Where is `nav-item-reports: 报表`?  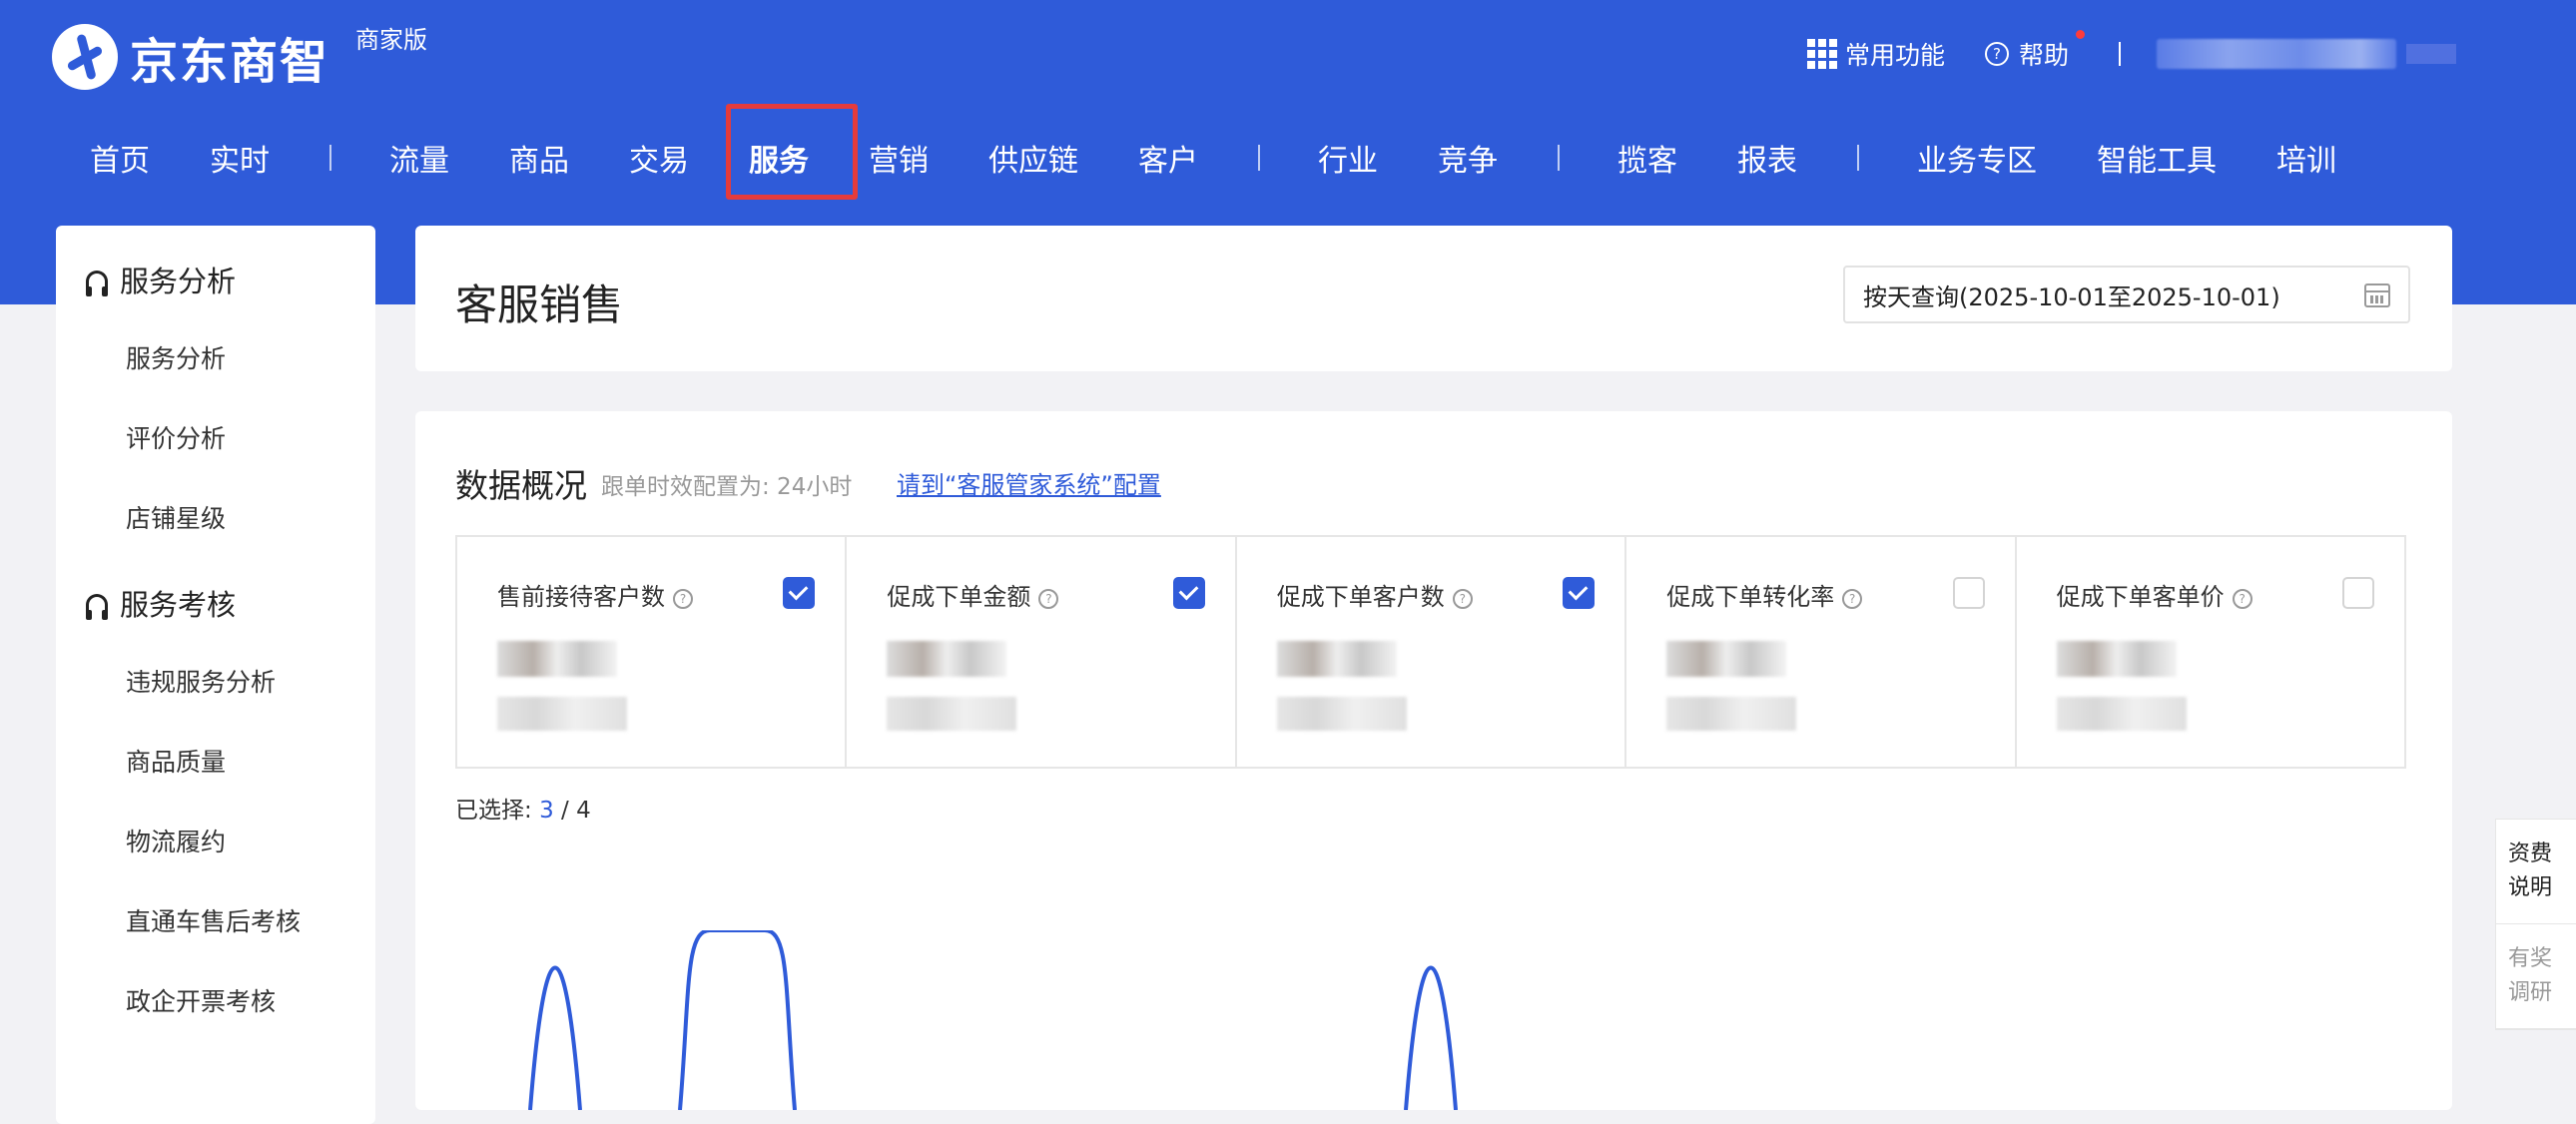
nav-item-reports: 报表 is located at coordinates (1767, 158).